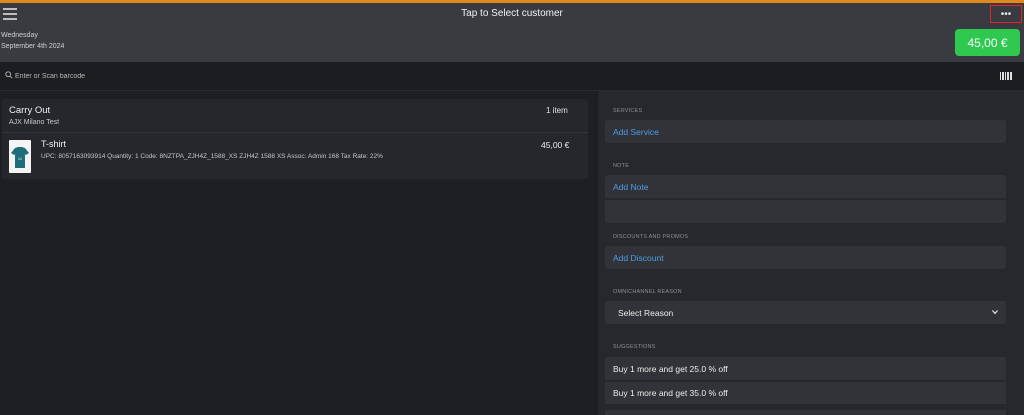 Image resolution: width=1024 pixels, height=415 pixels. What do you see at coordinates (987, 42) in the screenshot?
I see `total-button: 45,00 €` at bounding box center [987, 42].